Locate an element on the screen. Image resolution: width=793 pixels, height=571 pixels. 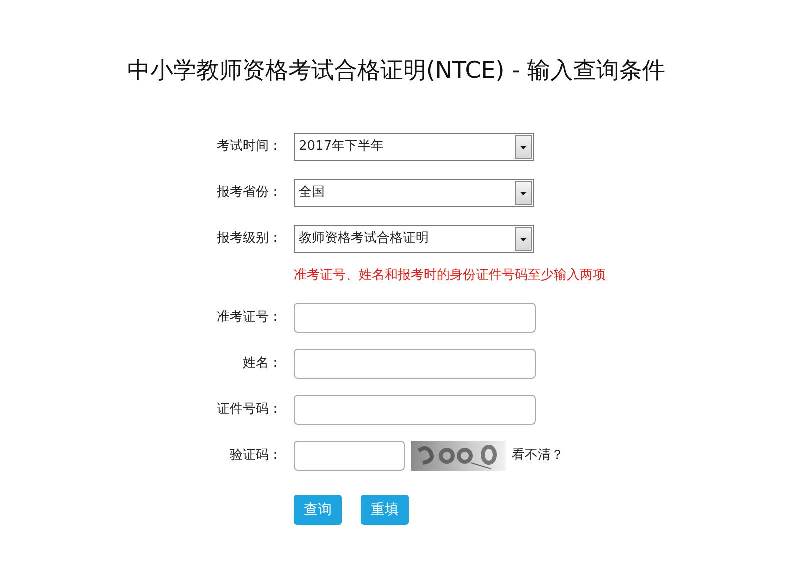
field-label: 报考级别： is located at coordinates (249, 239).